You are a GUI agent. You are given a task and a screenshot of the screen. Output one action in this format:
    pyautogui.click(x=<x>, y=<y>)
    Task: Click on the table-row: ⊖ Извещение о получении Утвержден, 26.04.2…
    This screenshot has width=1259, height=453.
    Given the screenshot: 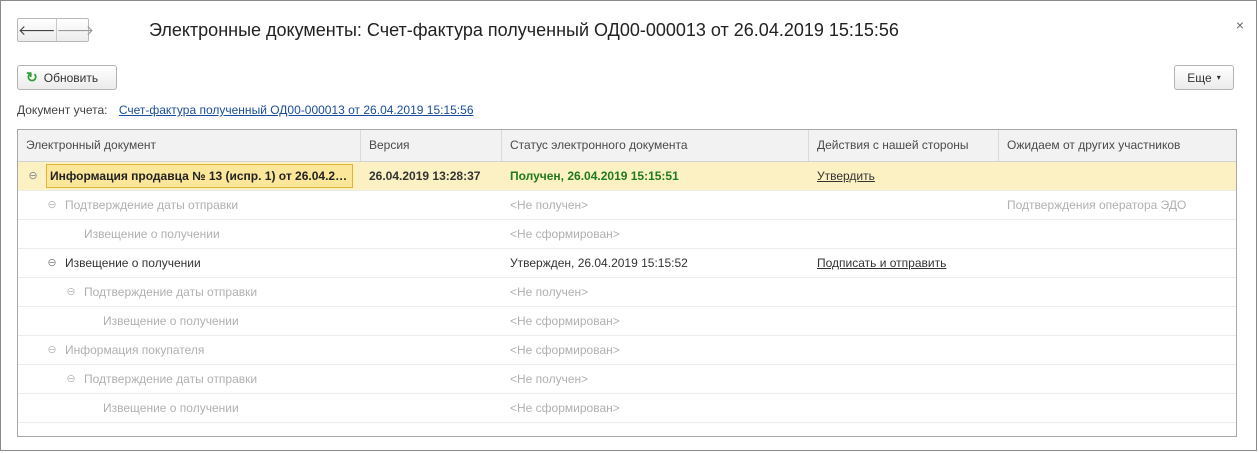 What is the action you would take?
    pyautogui.click(x=627, y=263)
    